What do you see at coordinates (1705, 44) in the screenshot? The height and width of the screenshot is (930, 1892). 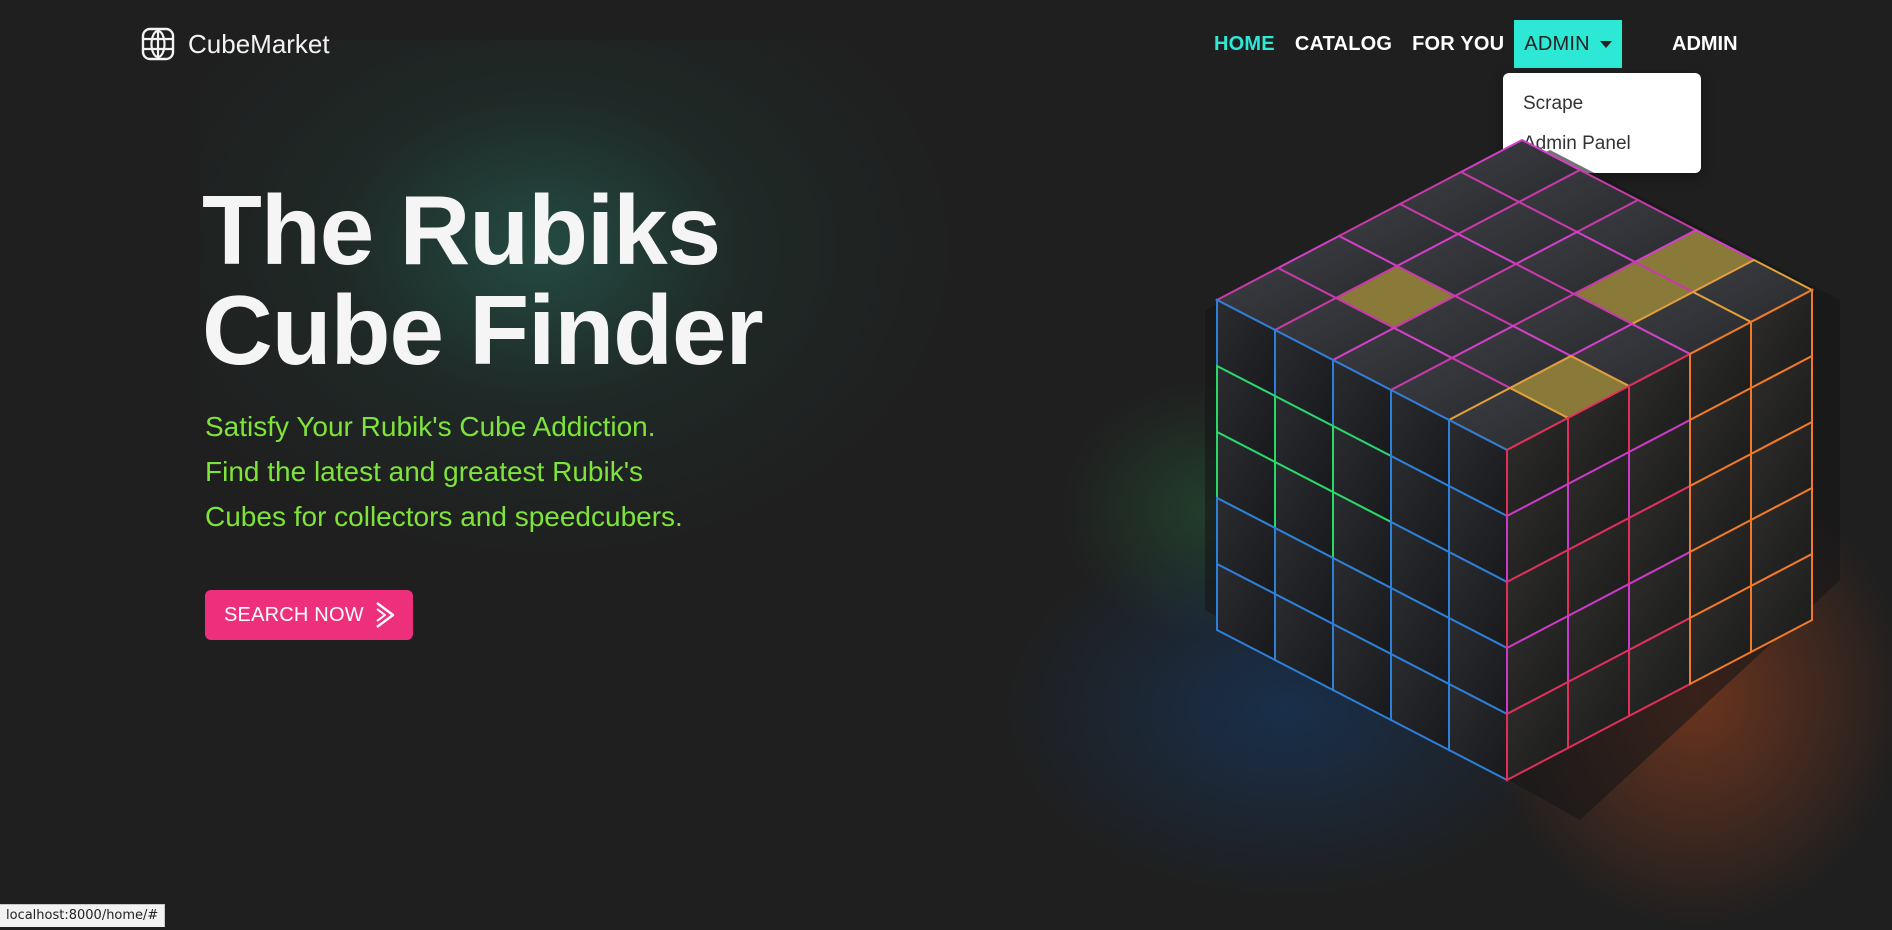 I see `nav-user: ADMIN` at bounding box center [1705, 44].